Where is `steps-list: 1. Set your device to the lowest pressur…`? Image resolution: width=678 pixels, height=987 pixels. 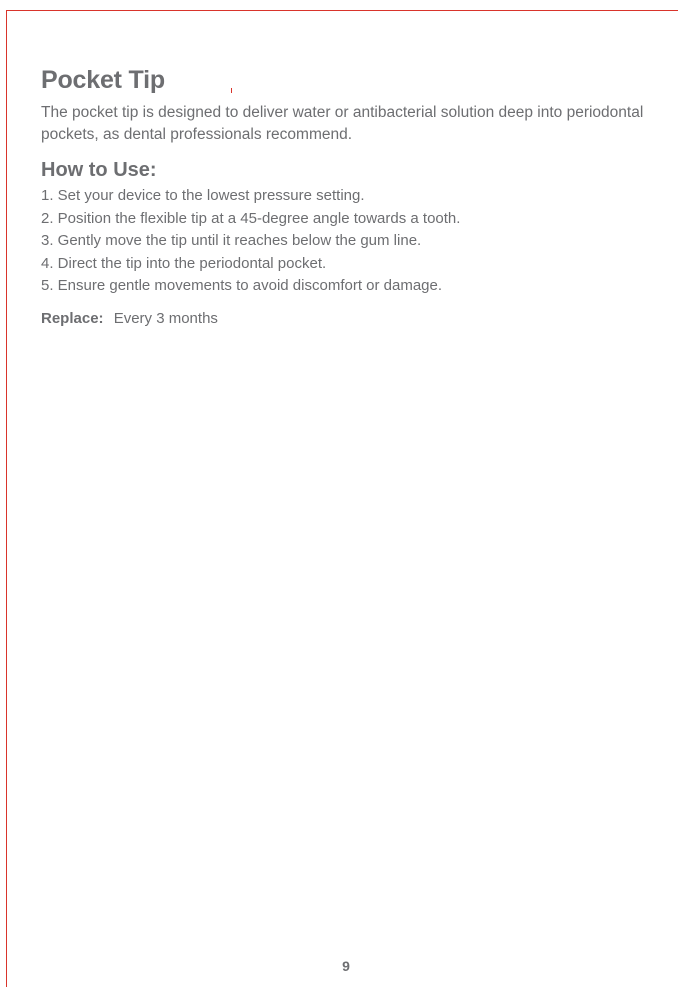 steps-list: 1. Set your device to the lowest pressur… is located at coordinates (351, 241).